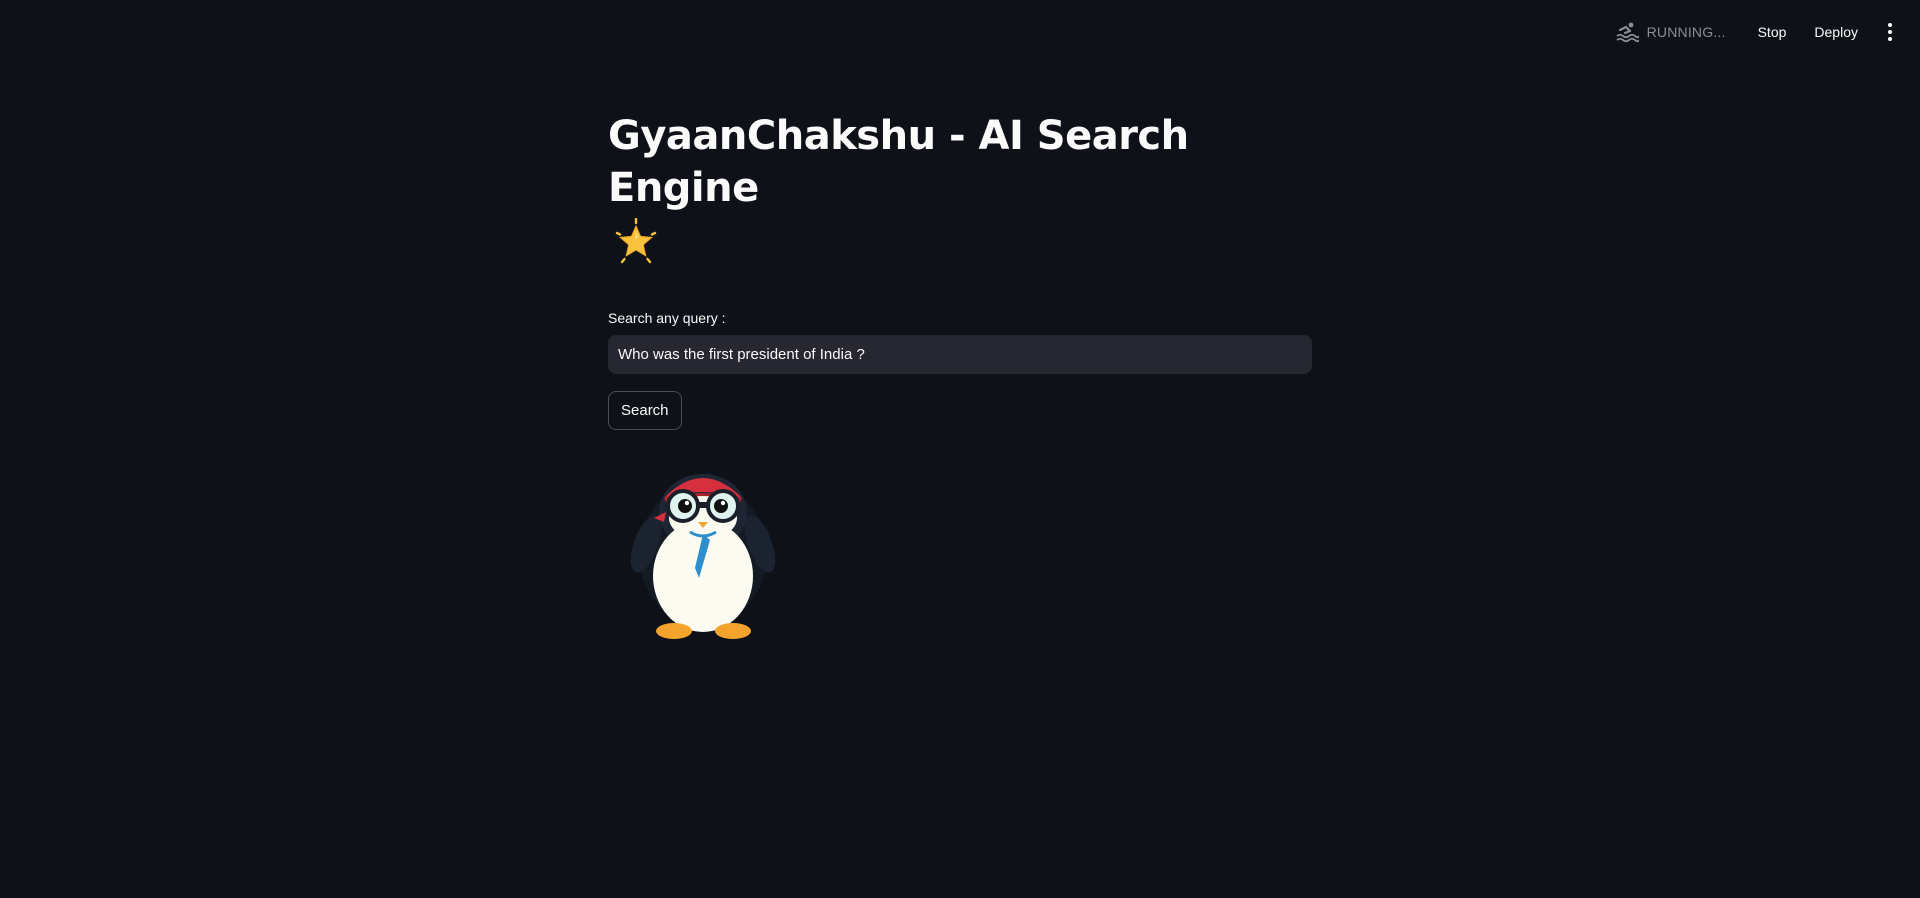  Describe the element at coordinates (1836, 32) in the screenshot. I see `deploy-button: Deploy` at that location.